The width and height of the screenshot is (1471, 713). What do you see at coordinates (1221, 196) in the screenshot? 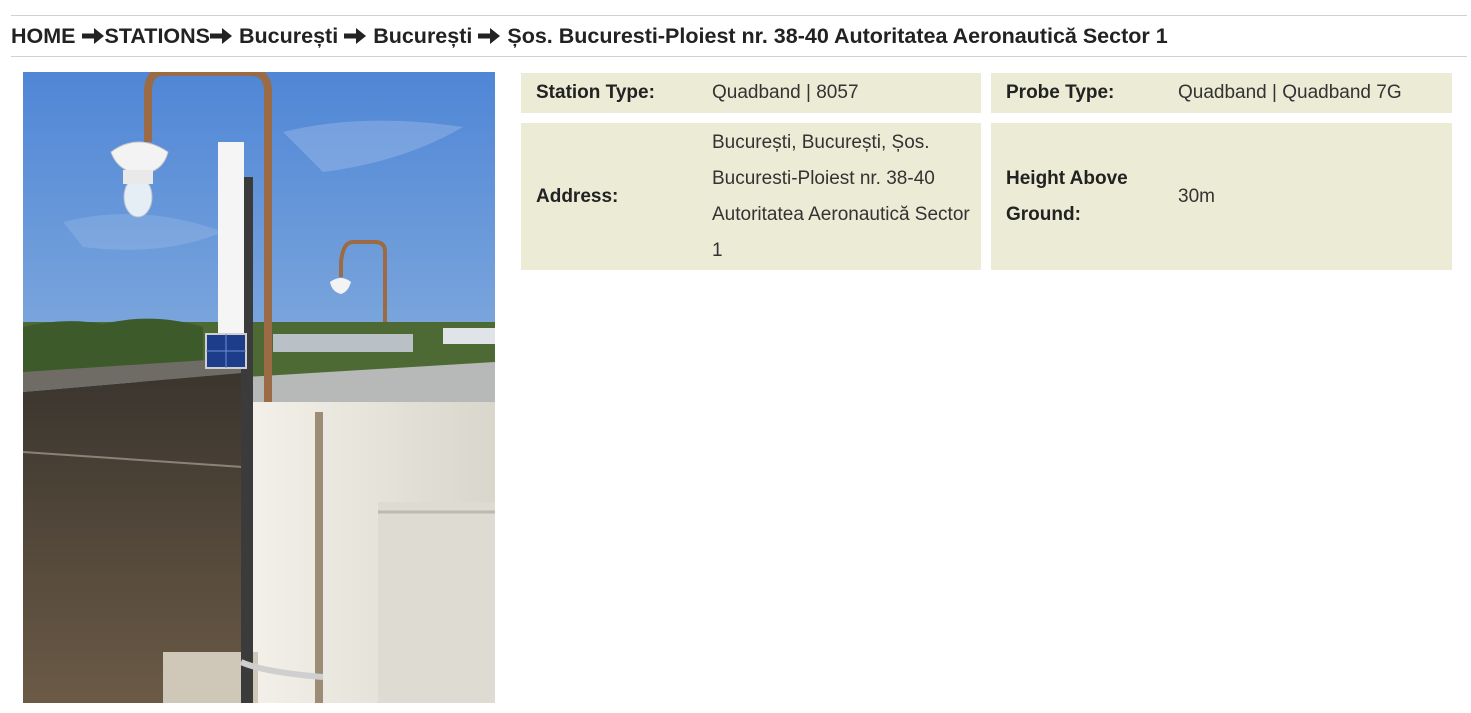
I see `height-panel: Height Above Ground: 30m` at bounding box center [1221, 196].